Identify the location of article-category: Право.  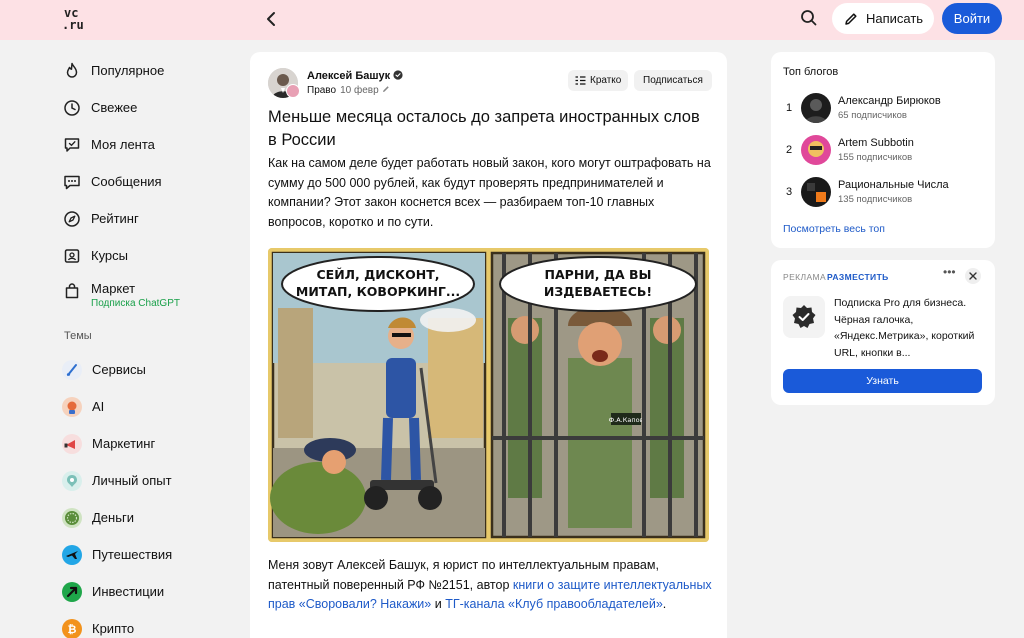
(321, 90).